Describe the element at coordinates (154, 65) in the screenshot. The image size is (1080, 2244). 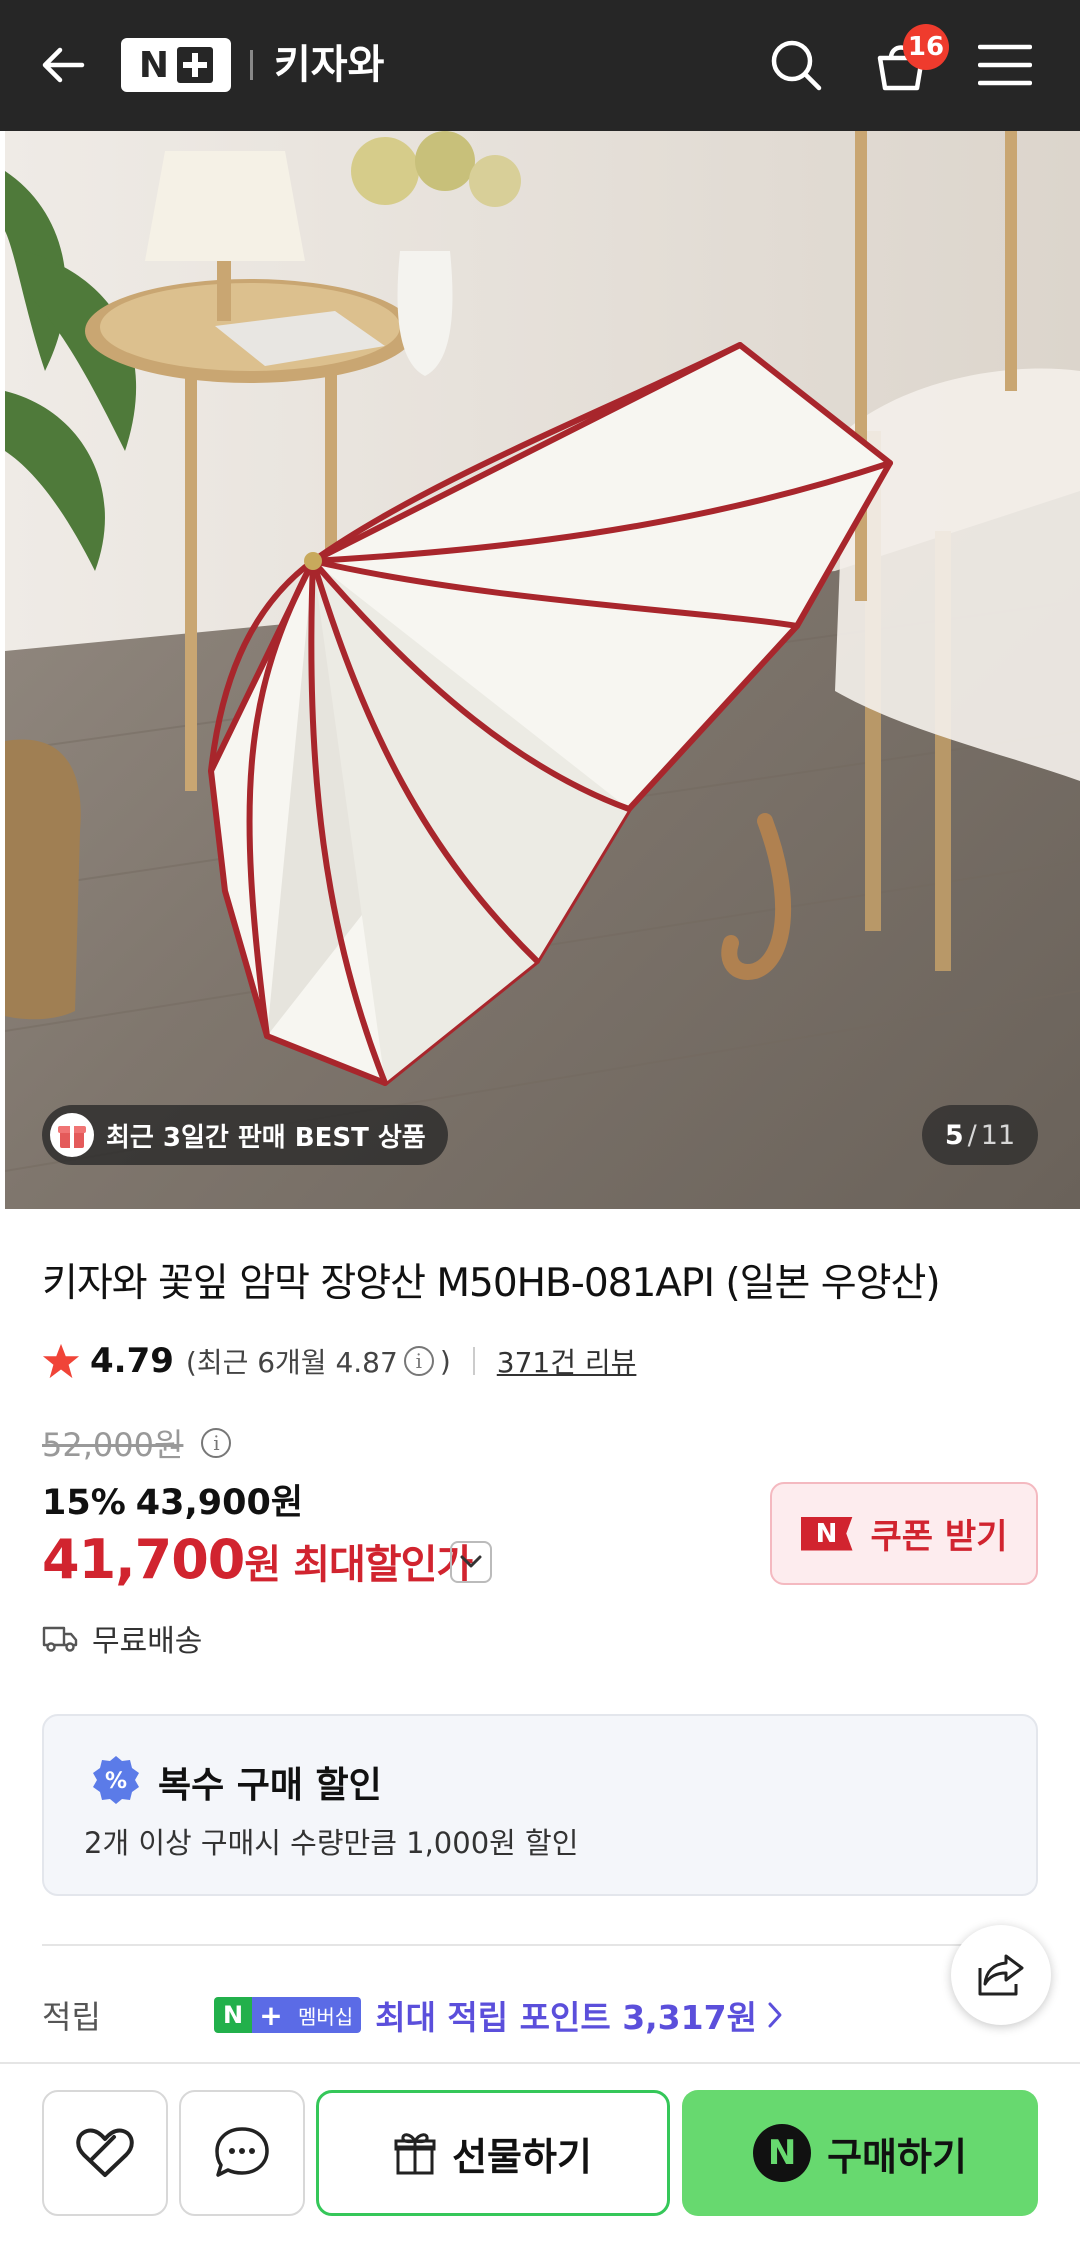
I see `logo-n-letter: N` at that location.